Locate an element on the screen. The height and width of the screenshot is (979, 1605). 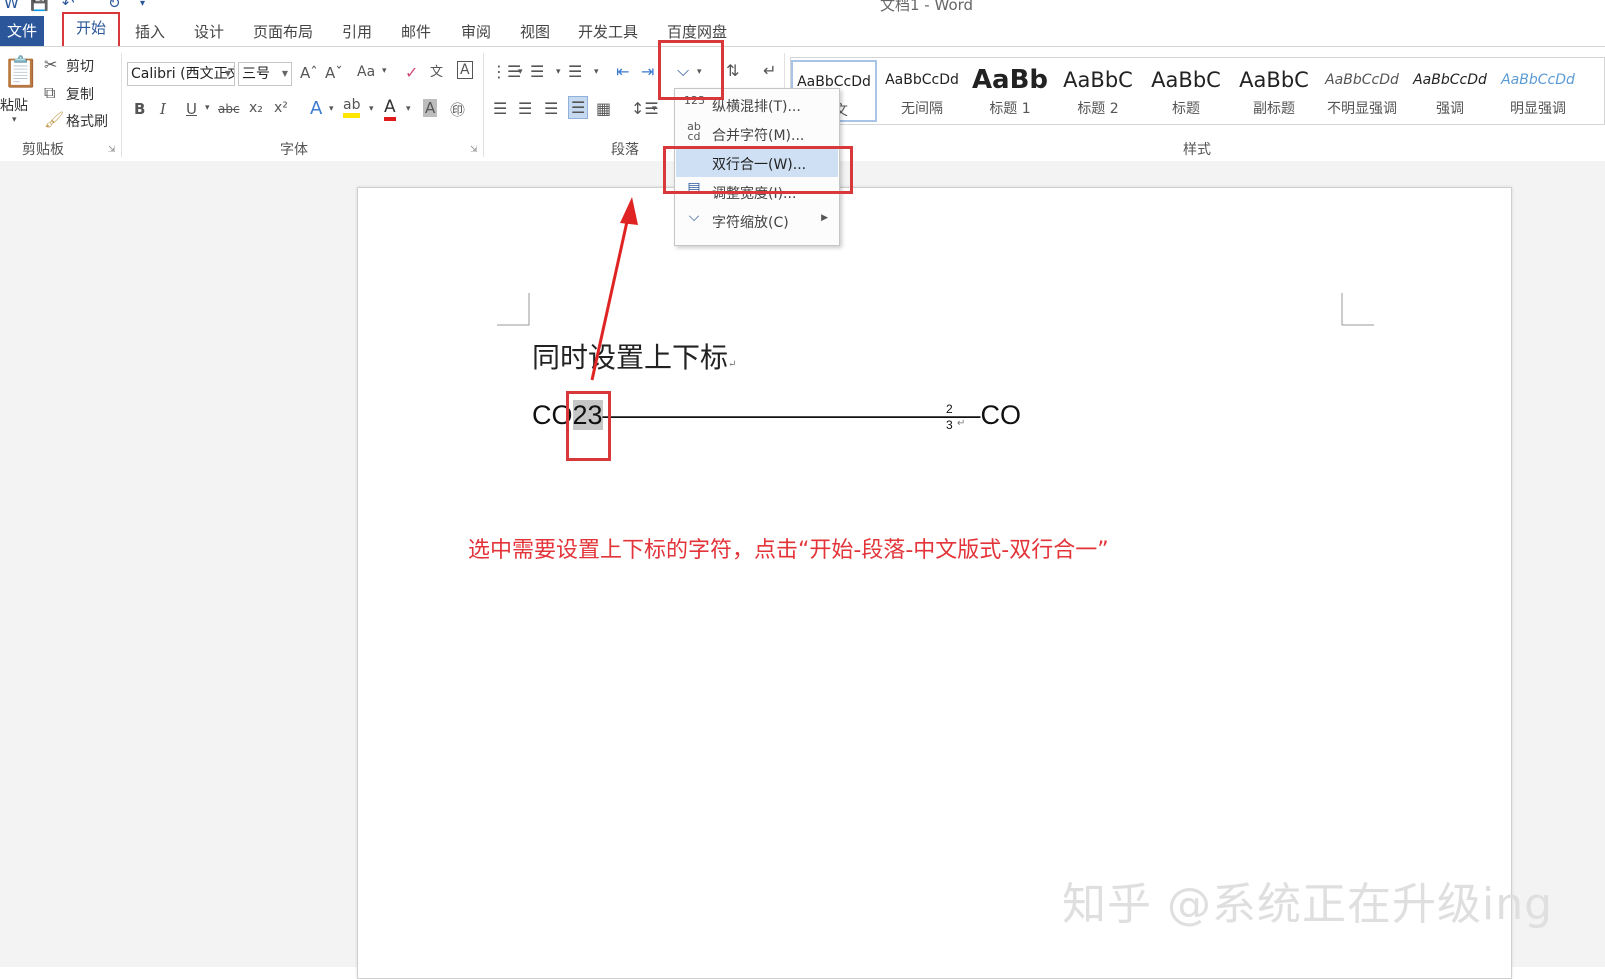
cut-icon: ✂ is located at coordinates (51, 64).